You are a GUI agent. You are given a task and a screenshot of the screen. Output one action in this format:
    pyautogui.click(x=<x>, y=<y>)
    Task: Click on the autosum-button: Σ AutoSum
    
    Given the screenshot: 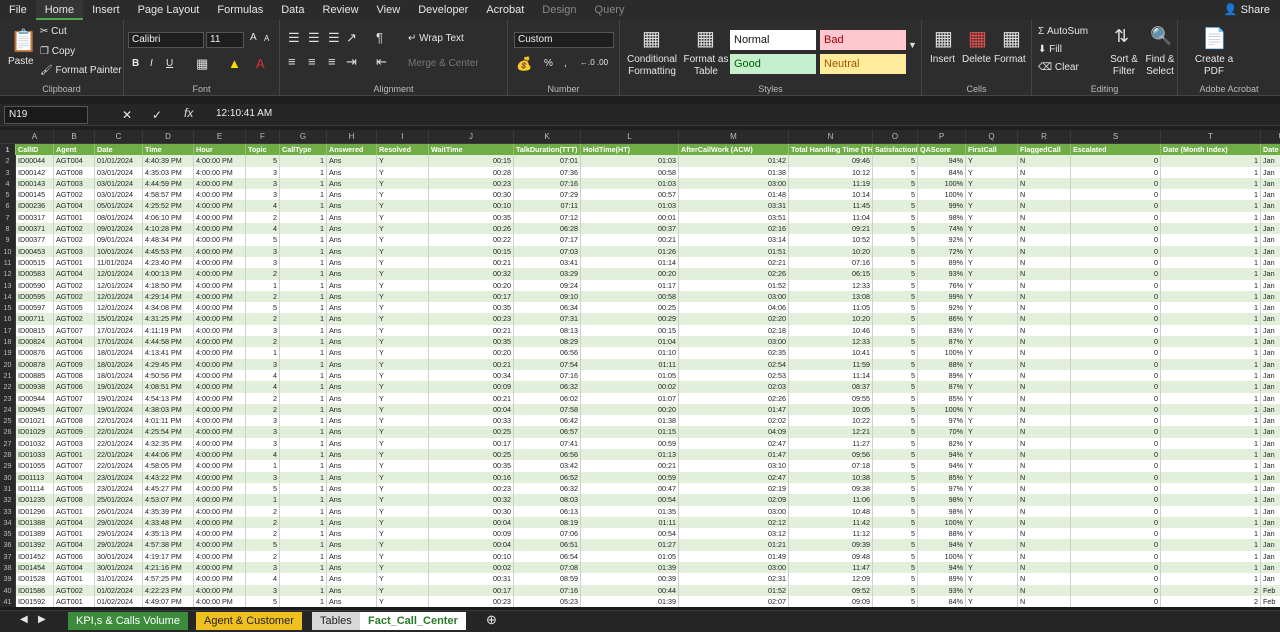 What is the action you would take?
    pyautogui.click(x=1063, y=31)
    